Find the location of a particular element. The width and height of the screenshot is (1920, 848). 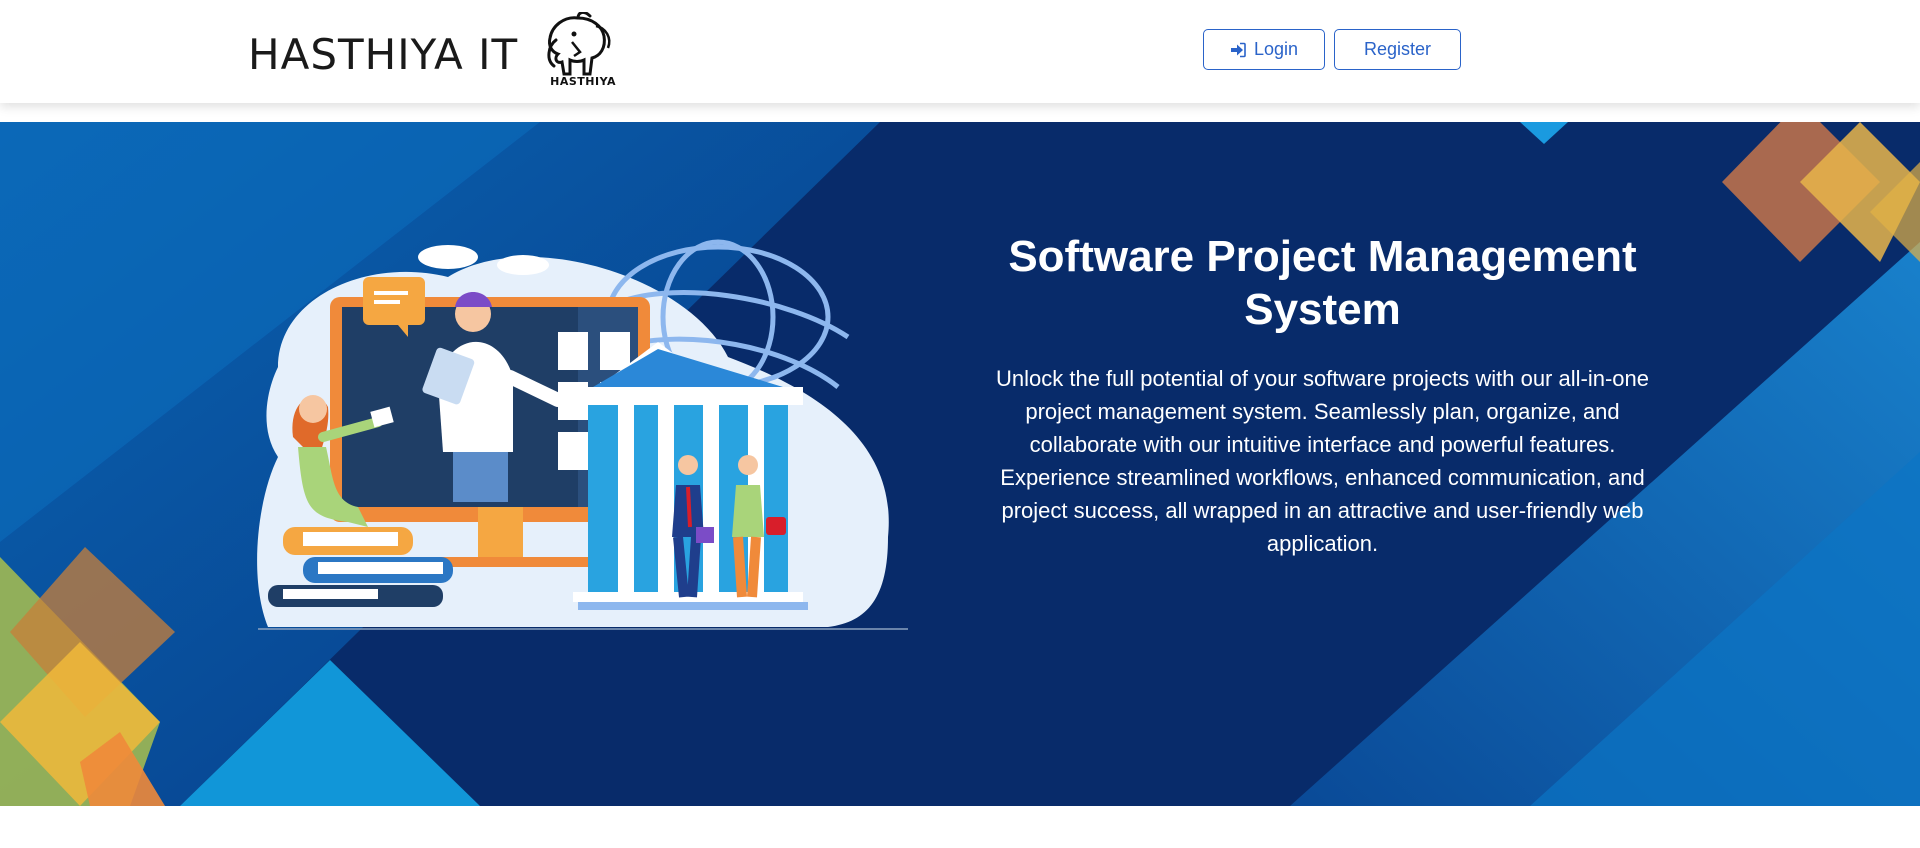

sign-in-icon is located at coordinates (1238, 50).